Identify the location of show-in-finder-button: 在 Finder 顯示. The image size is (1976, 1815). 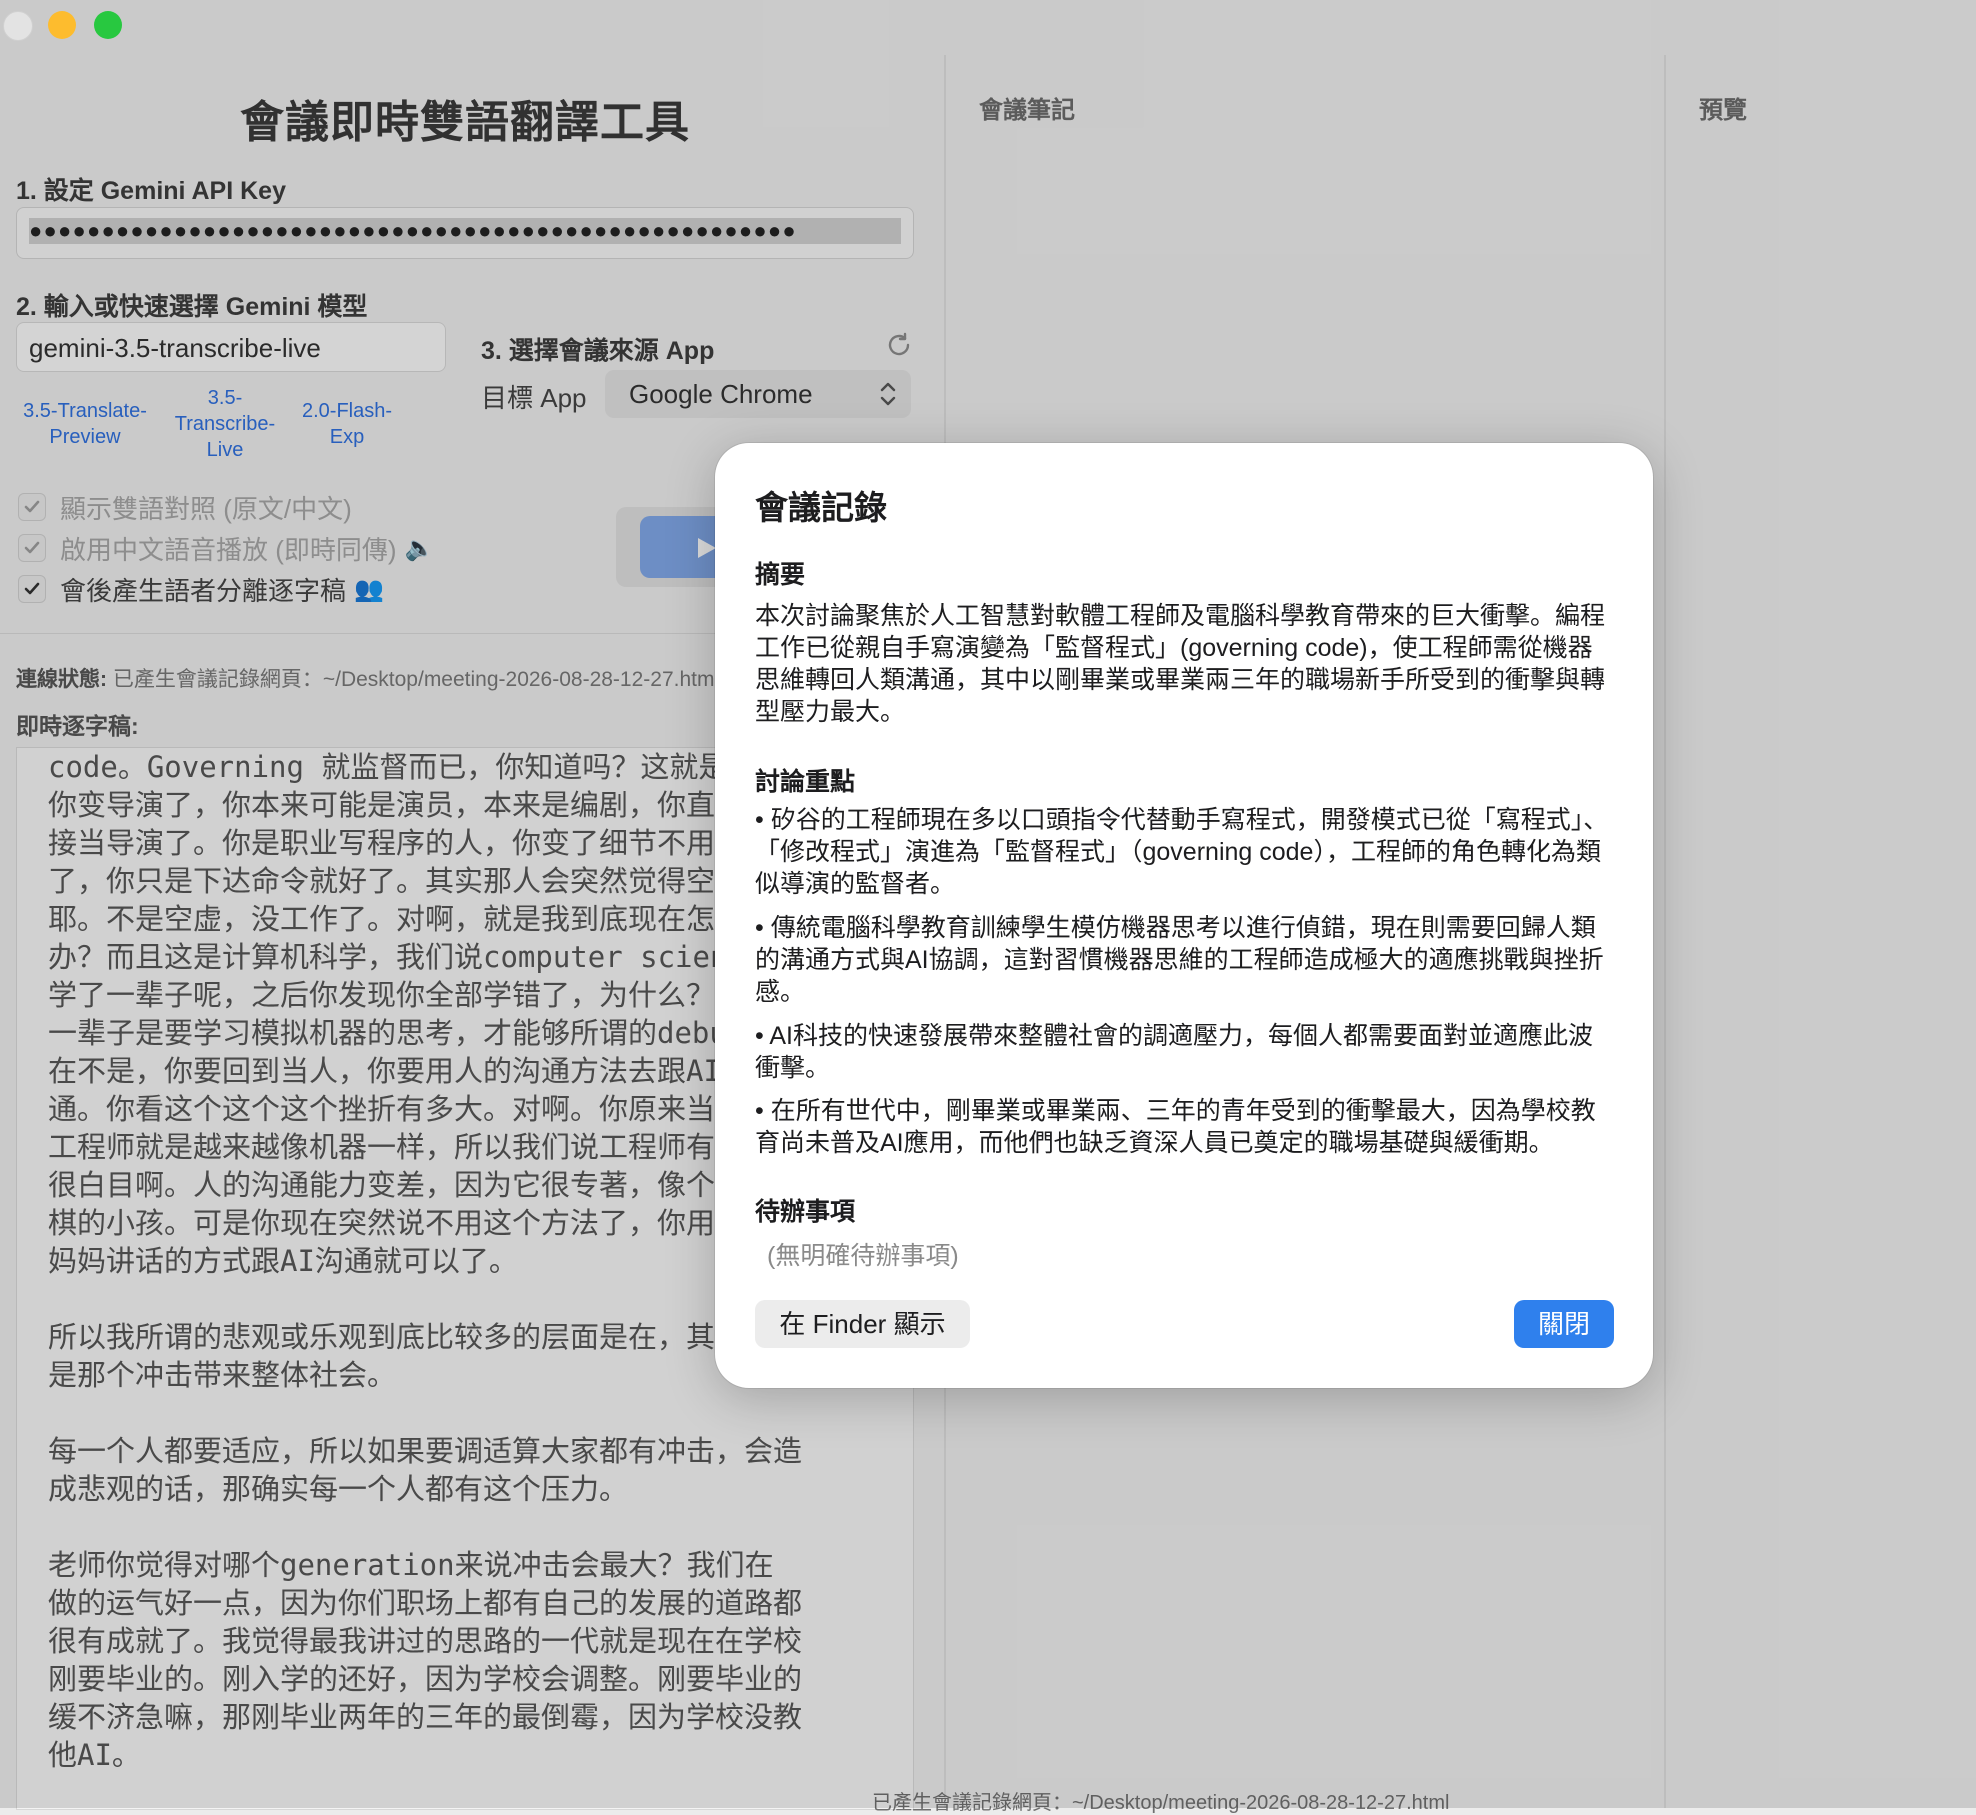
(862, 1324).